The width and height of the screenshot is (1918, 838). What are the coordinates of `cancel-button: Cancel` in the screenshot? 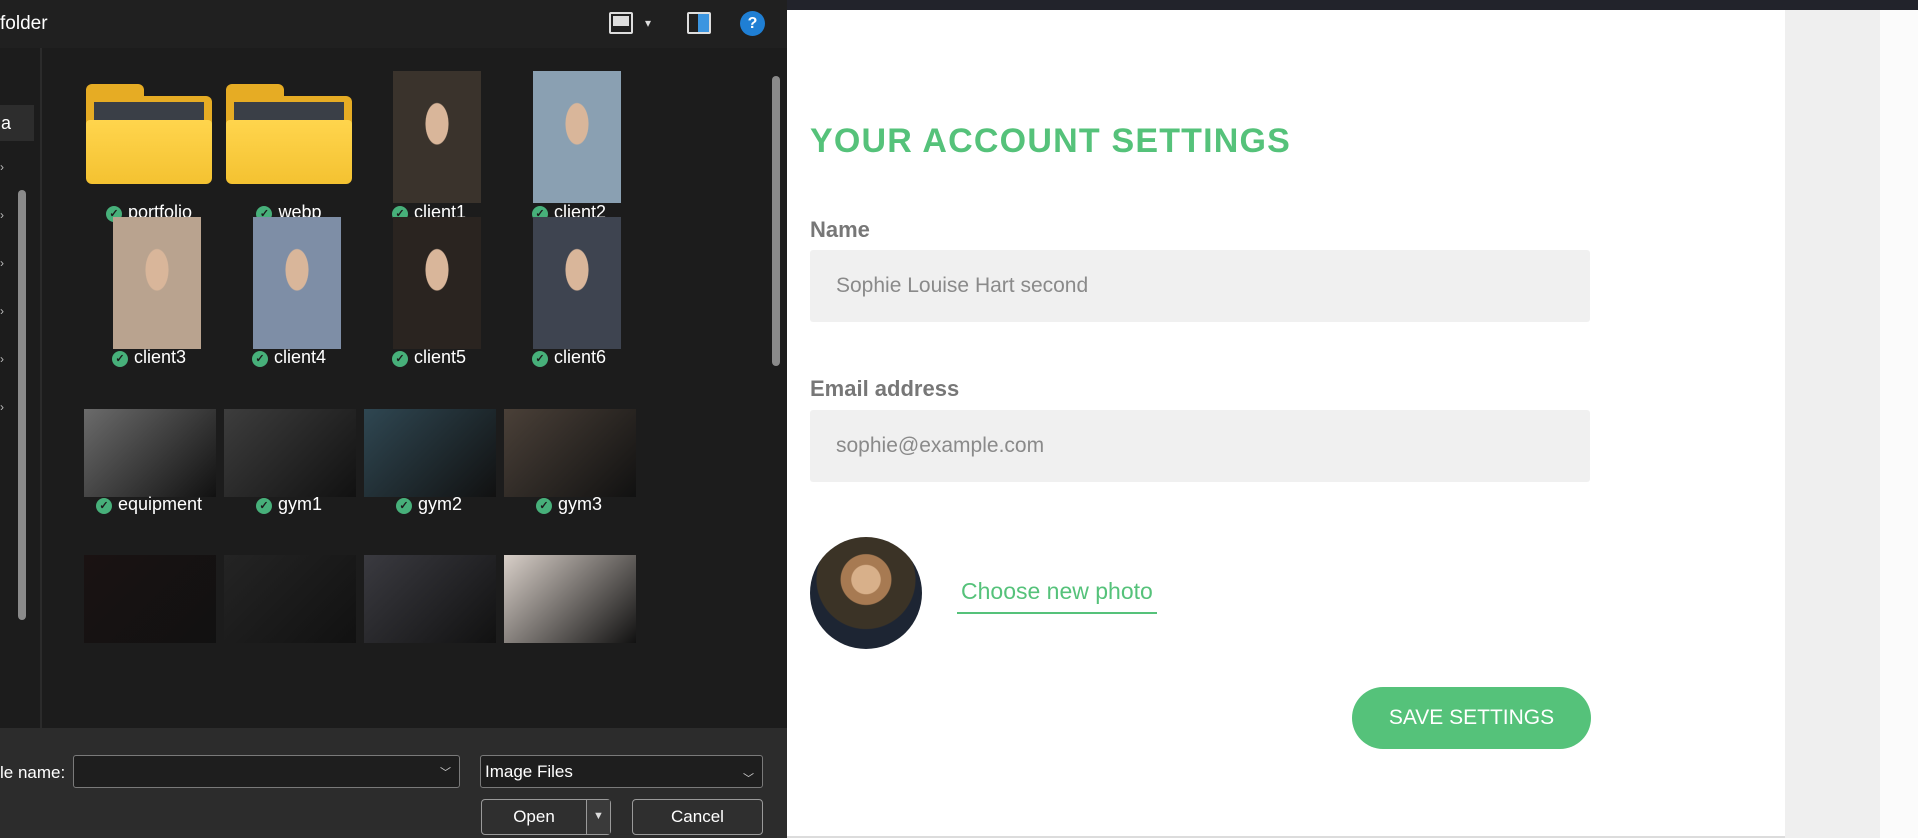 It's located at (697, 817).